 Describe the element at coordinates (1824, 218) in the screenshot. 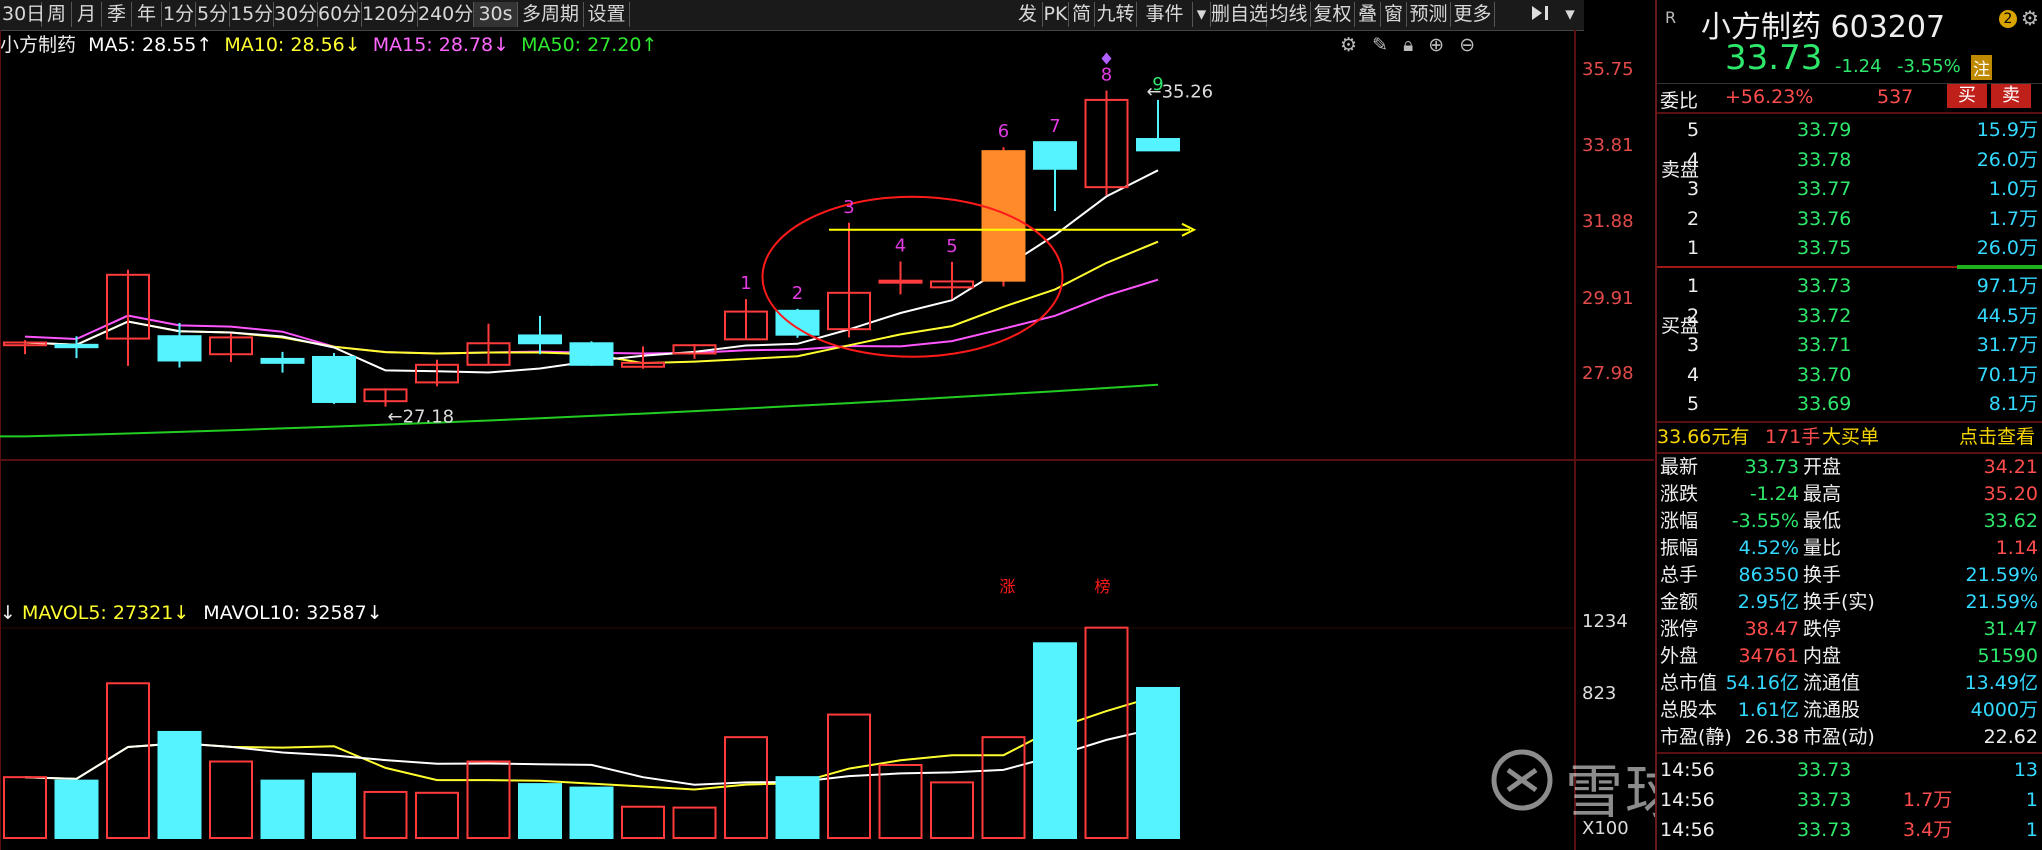

I see `level-price: 33.76` at that location.